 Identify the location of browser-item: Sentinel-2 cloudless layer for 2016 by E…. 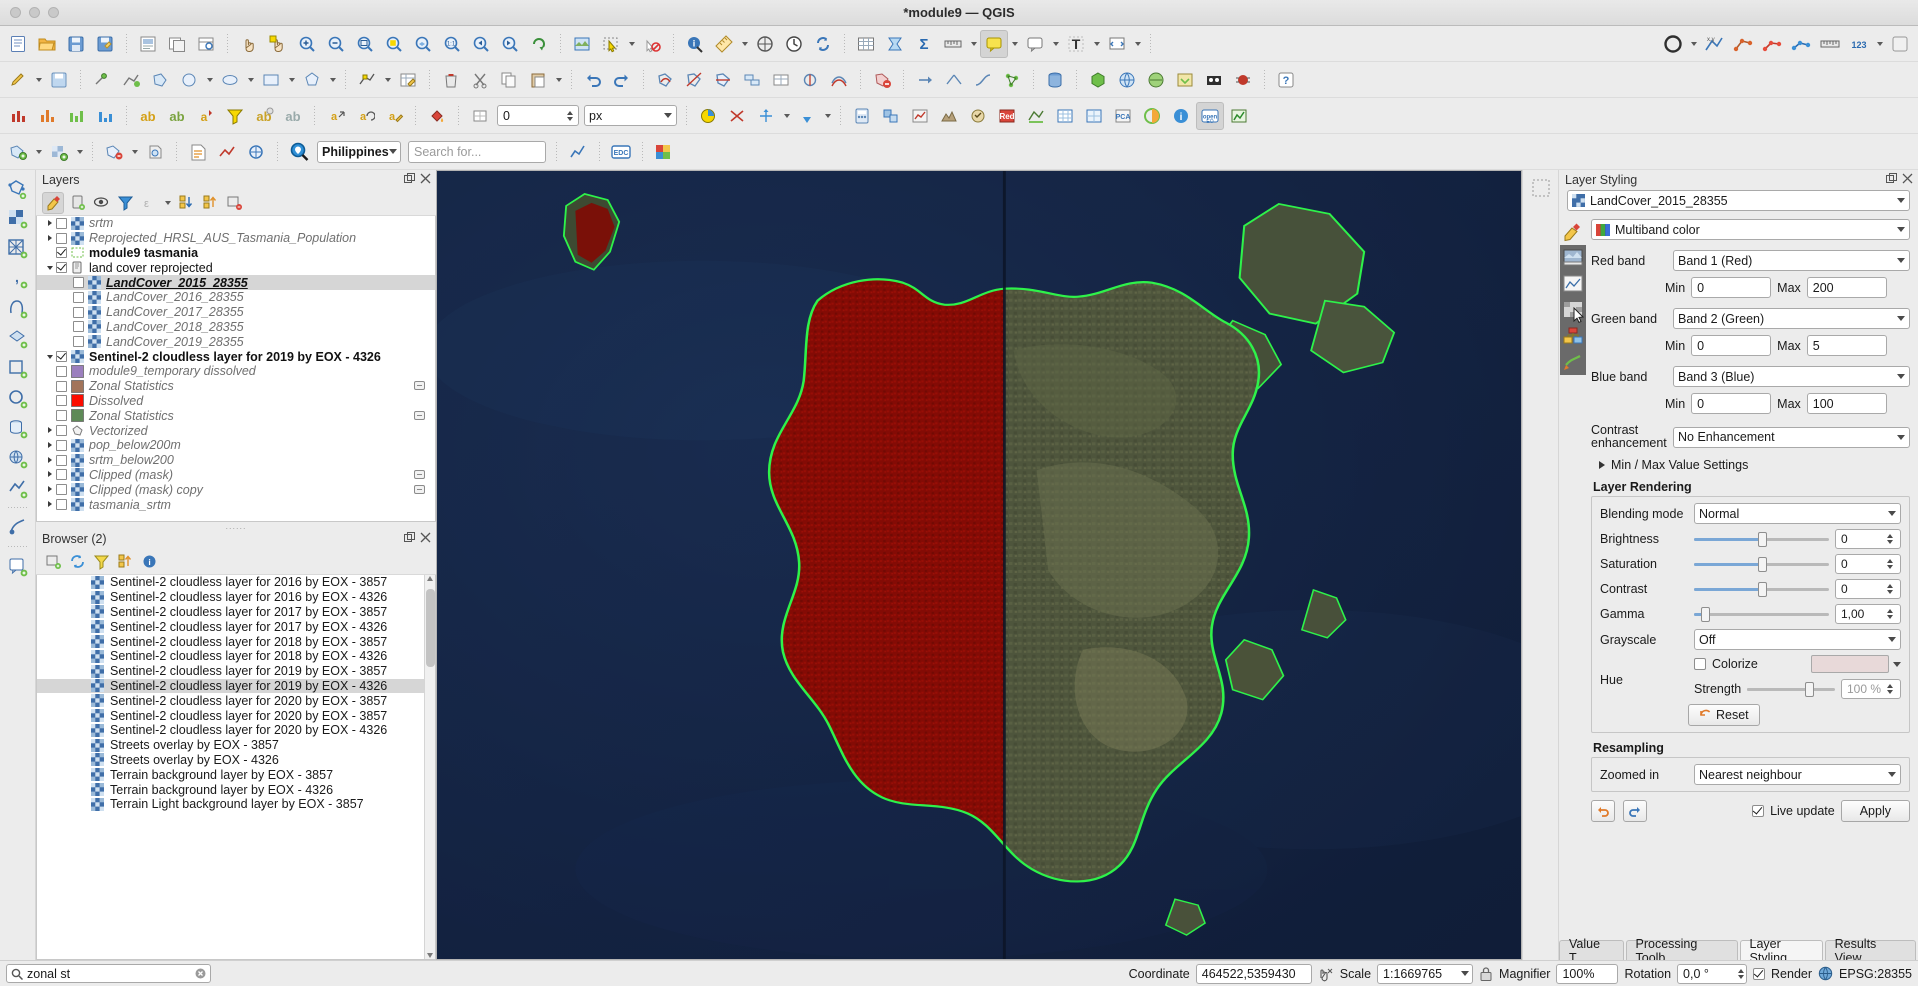
(236, 582).